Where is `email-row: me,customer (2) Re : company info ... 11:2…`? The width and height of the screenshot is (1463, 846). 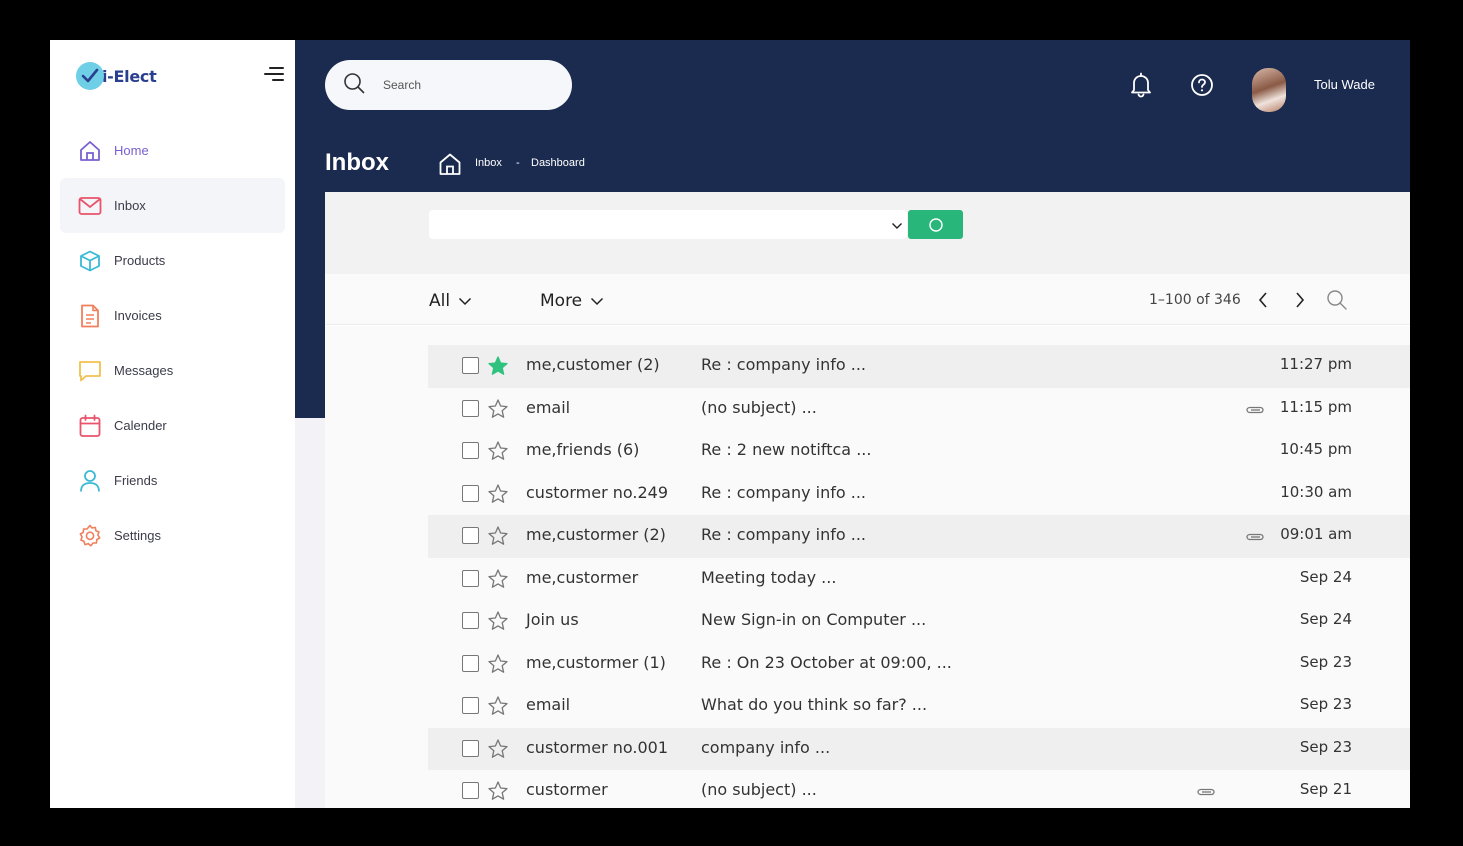
email-row: me,customer (2) Re : company info ... 11:2… is located at coordinates (919, 366).